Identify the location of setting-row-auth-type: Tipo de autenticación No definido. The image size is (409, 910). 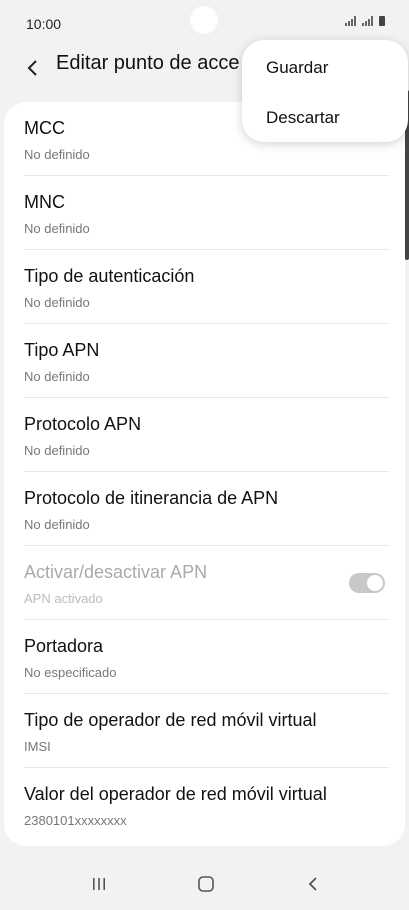
(206, 287).